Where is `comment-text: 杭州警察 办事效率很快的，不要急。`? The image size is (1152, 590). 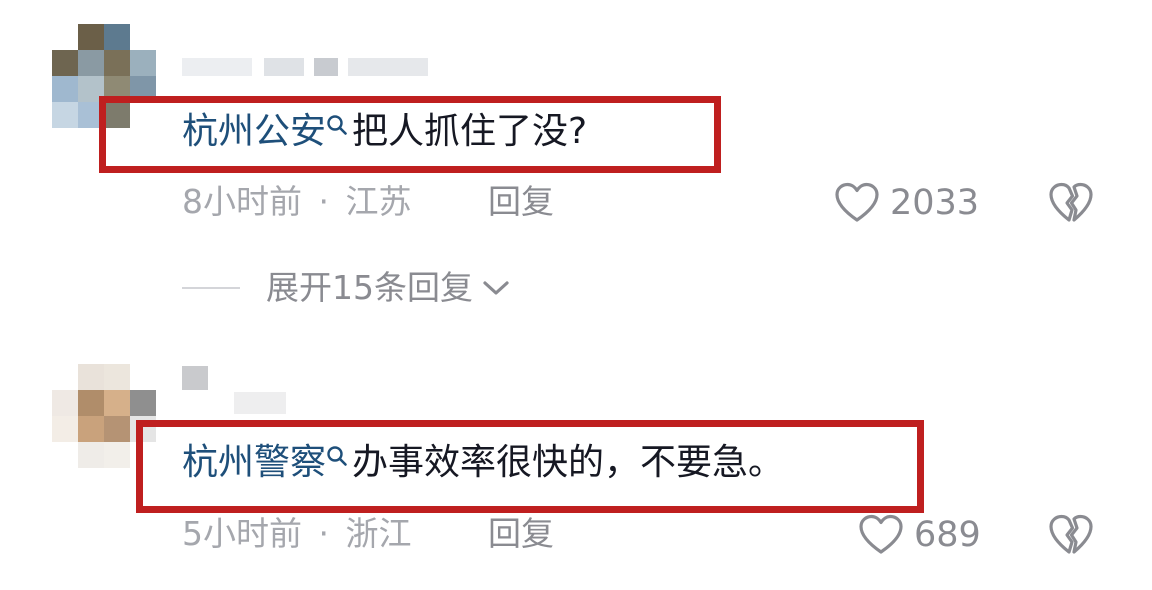
comment-text: 杭州警察 办事效率很快的，不要急。 is located at coordinates (483, 463).